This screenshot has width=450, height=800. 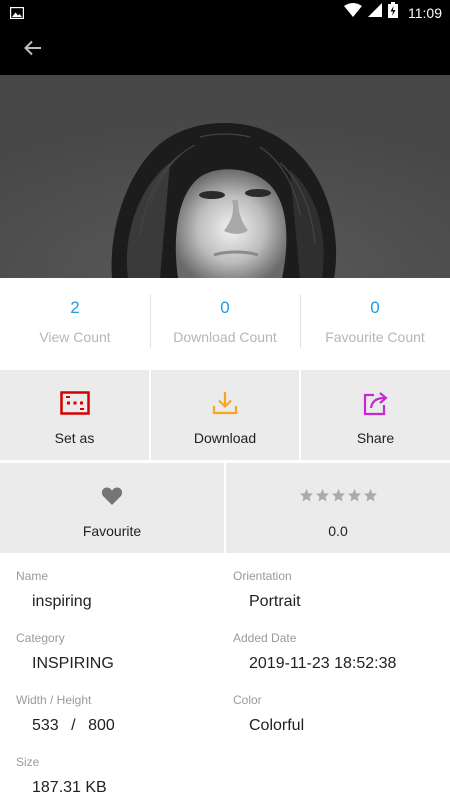 What do you see at coordinates (375, 438) in the screenshot?
I see `share-label: Share` at bounding box center [375, 438].